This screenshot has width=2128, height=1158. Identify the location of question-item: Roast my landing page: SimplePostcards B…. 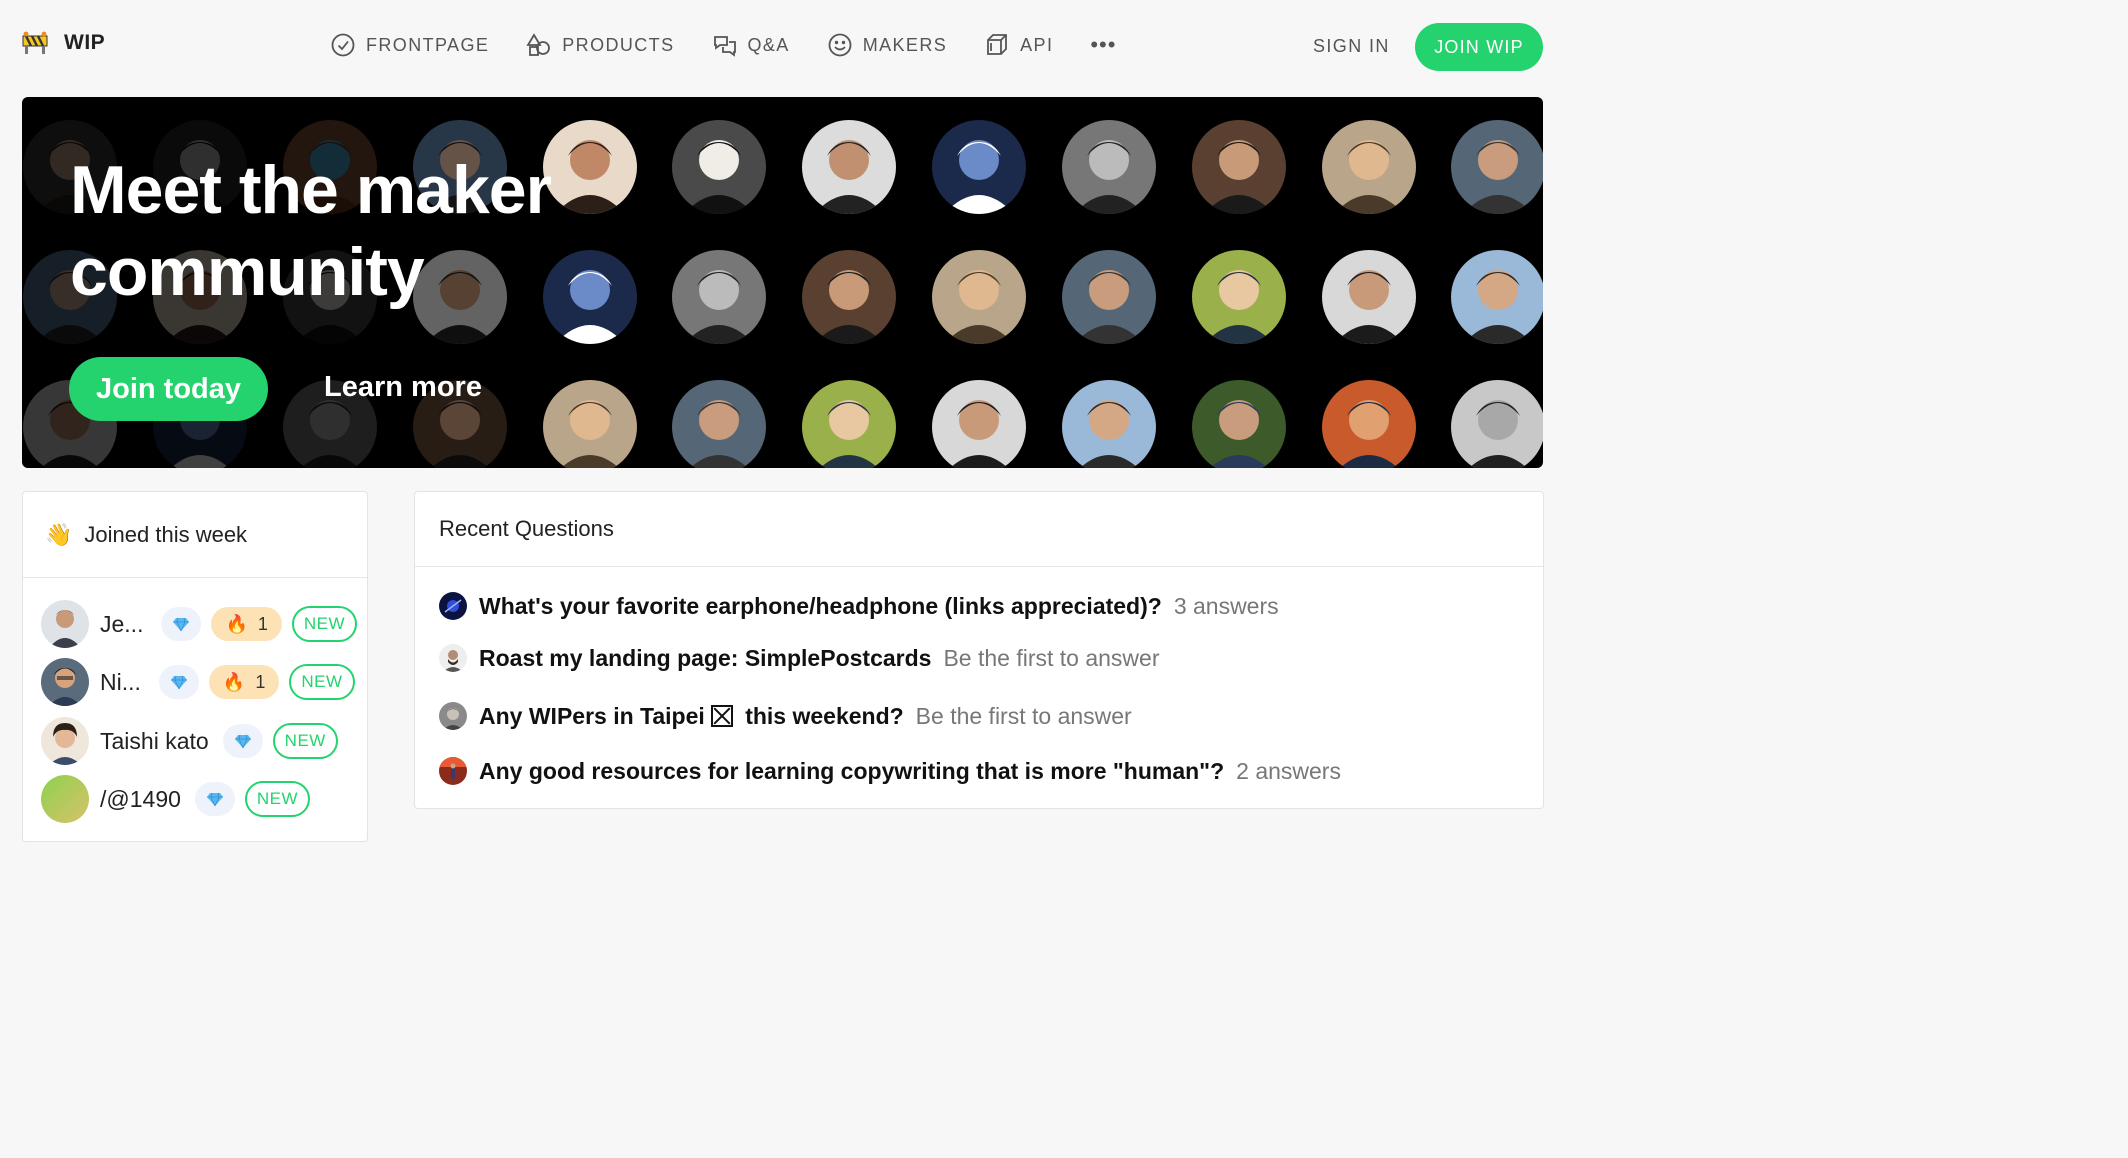
(799, 658).